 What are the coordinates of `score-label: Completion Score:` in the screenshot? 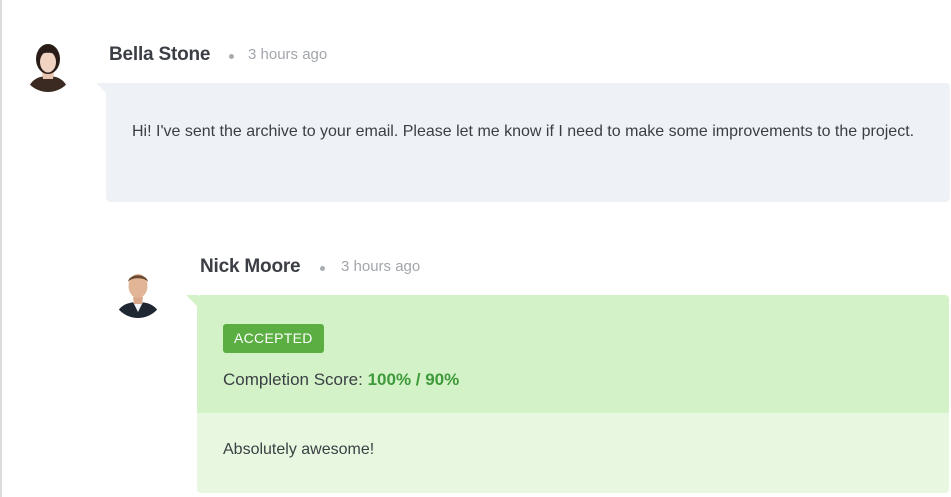 It's located at (293, 379).